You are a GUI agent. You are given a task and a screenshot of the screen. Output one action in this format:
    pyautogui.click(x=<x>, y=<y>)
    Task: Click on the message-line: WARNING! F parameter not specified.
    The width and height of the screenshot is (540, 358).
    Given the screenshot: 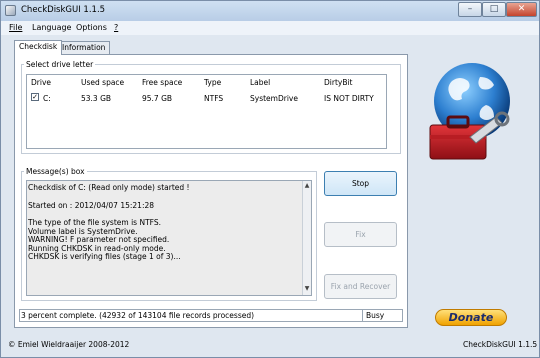 What is the action you would take?
    pyautogui.click(x=99, y=239)
    